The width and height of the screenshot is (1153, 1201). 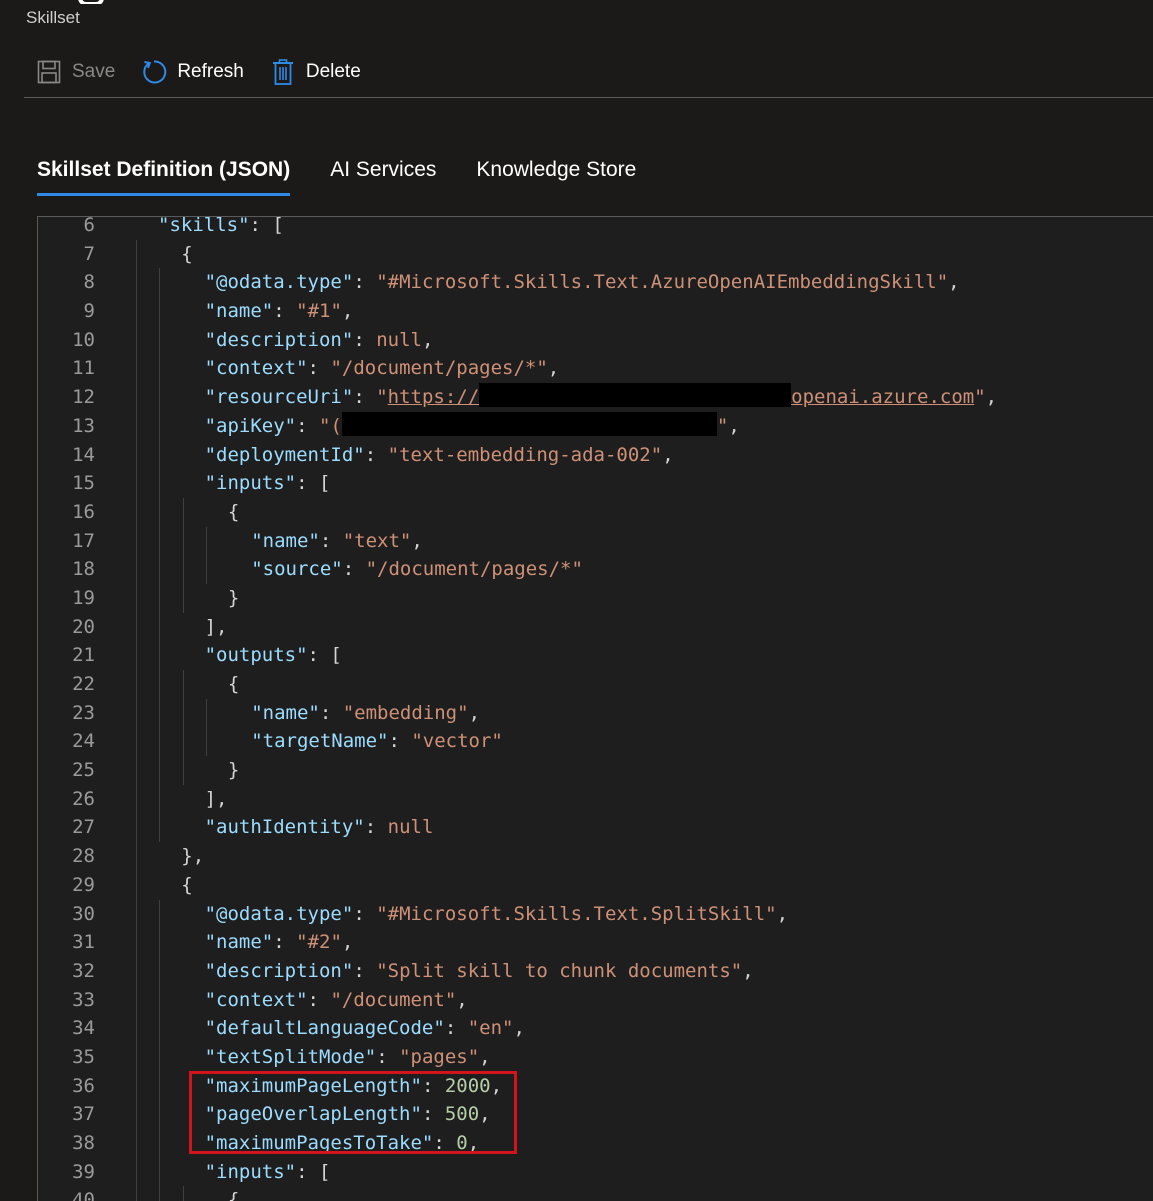 What do you see at coordinates (319, 340) in the screenshot?
I see `code-text: "description": null,` at bounding box center [319, 340].